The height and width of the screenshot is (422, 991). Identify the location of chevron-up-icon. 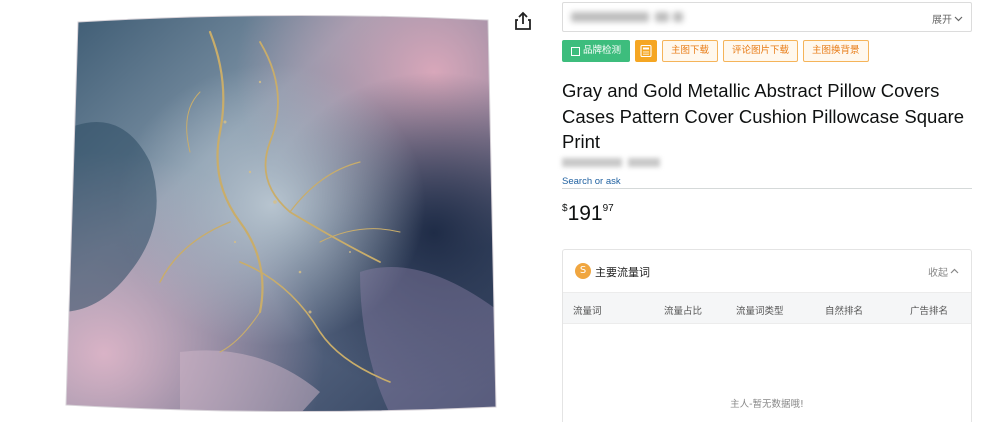
(954, 271).